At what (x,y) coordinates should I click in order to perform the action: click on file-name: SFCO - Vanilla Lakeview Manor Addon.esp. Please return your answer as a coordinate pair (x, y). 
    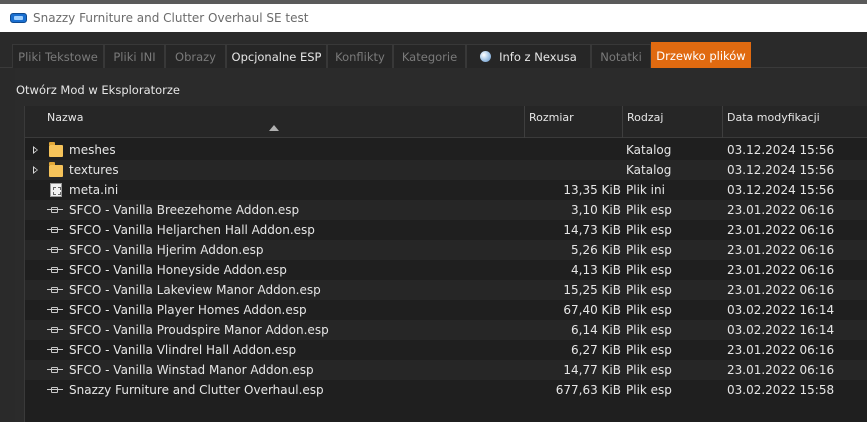
    Looking at the image, I should click on (195, 290).